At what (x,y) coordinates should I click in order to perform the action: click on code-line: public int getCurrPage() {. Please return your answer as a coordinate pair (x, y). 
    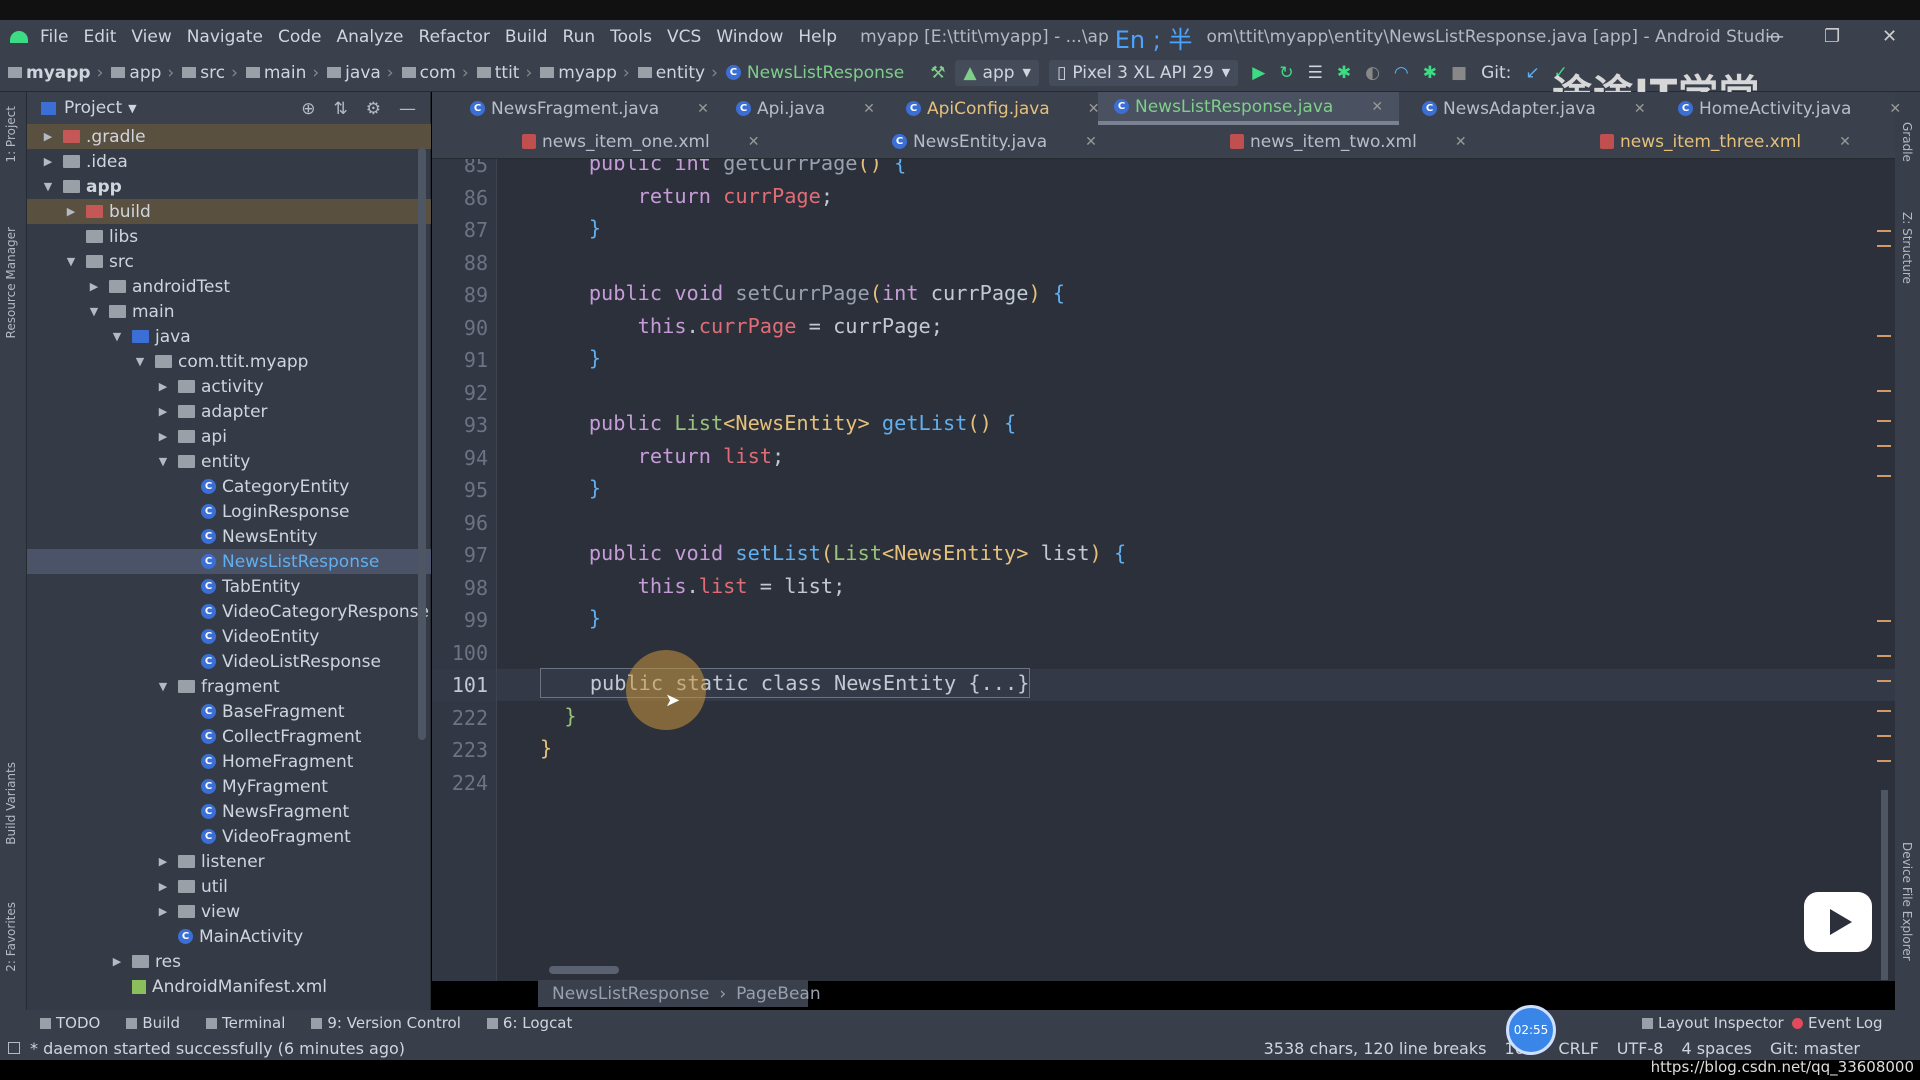
    Looking at the image, I should click on (723, 167).